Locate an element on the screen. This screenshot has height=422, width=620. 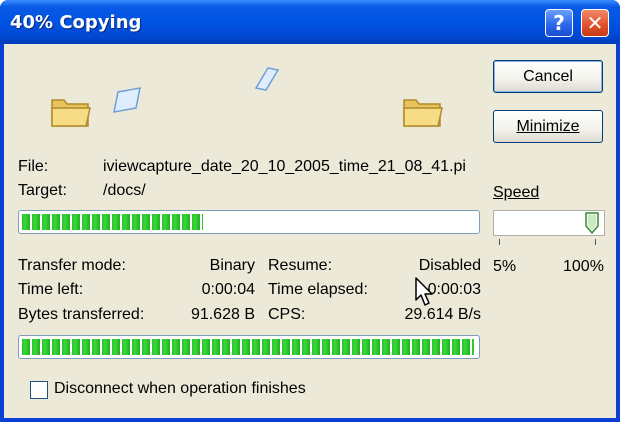
minimize-button: Minimize is located at coordinates (548, 126).